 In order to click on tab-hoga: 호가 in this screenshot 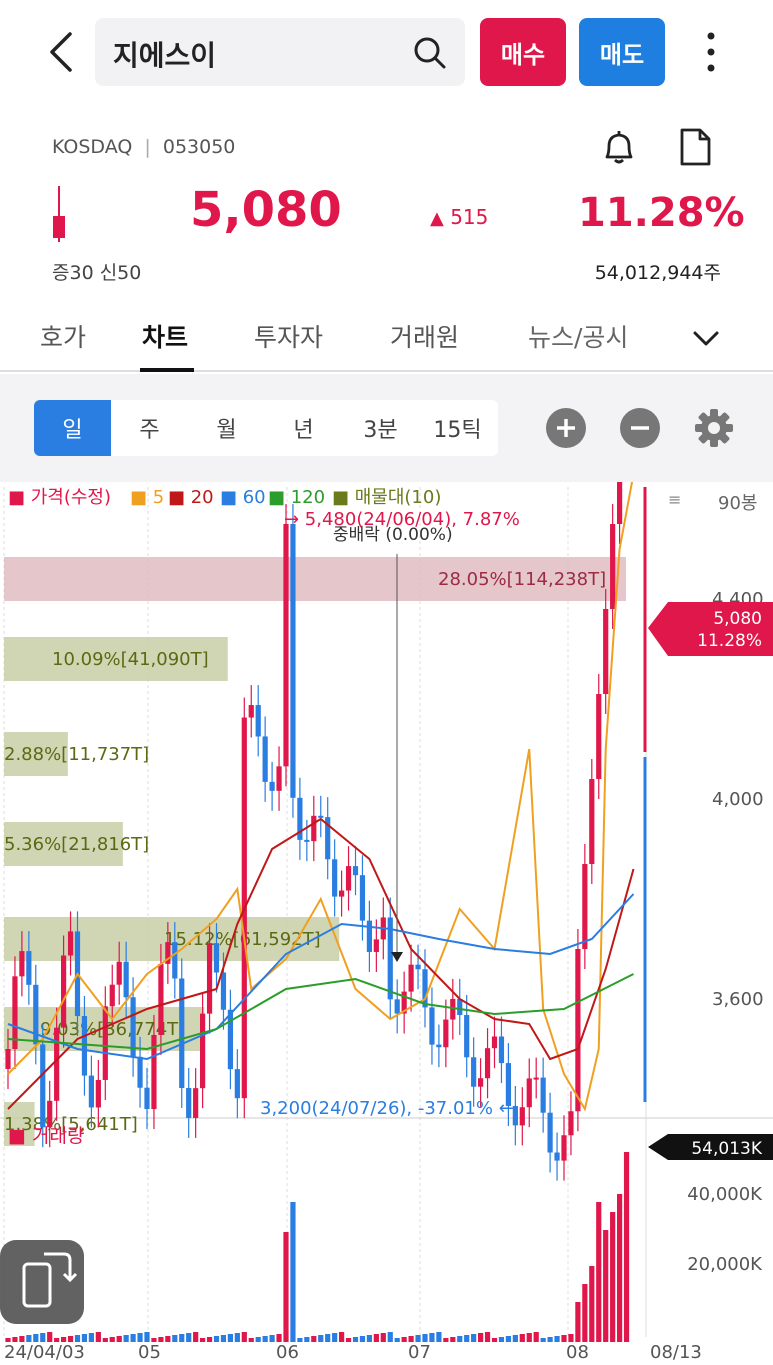, I will do `click(63, 336)`.